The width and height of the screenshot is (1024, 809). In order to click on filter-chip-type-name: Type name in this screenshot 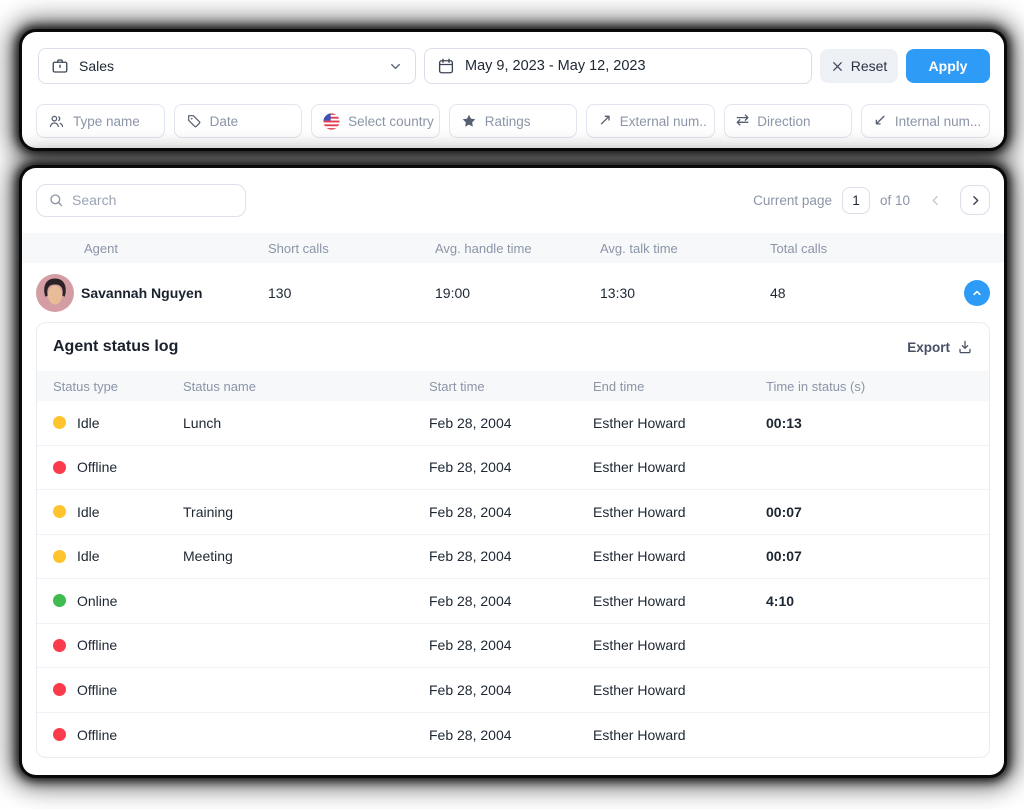, I will do `click(100, 121)`.